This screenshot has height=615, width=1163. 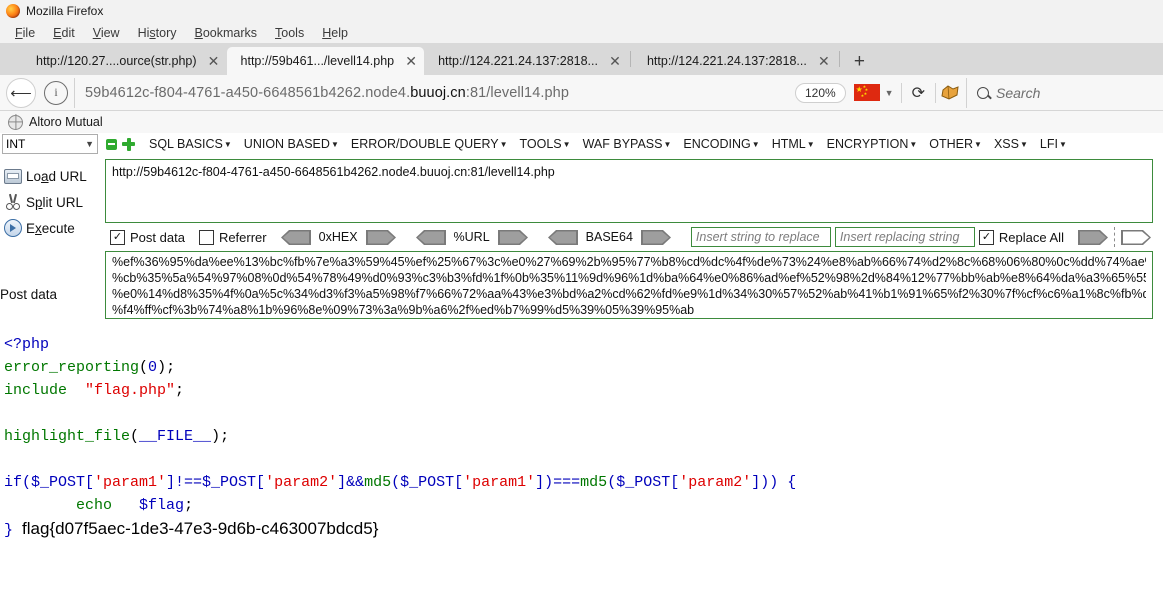 I want to click on search-placeholder: Search, so click(x=1018, y=92).